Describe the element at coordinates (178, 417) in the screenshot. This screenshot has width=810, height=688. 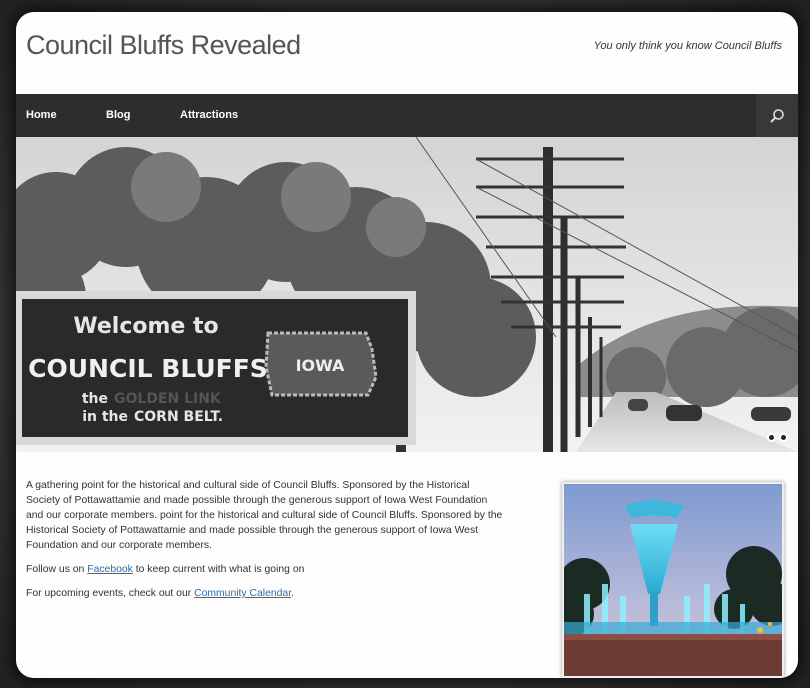
I see `sign-line-corn-belt: CORN BELT.` at that location.